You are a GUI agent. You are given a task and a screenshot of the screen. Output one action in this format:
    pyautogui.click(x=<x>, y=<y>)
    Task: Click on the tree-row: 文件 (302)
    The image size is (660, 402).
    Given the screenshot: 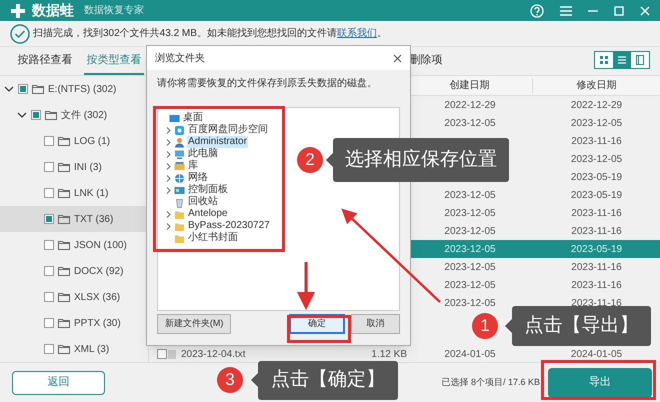 What is the action you would take?
    pyautogui.click(x=74, y=115)
    